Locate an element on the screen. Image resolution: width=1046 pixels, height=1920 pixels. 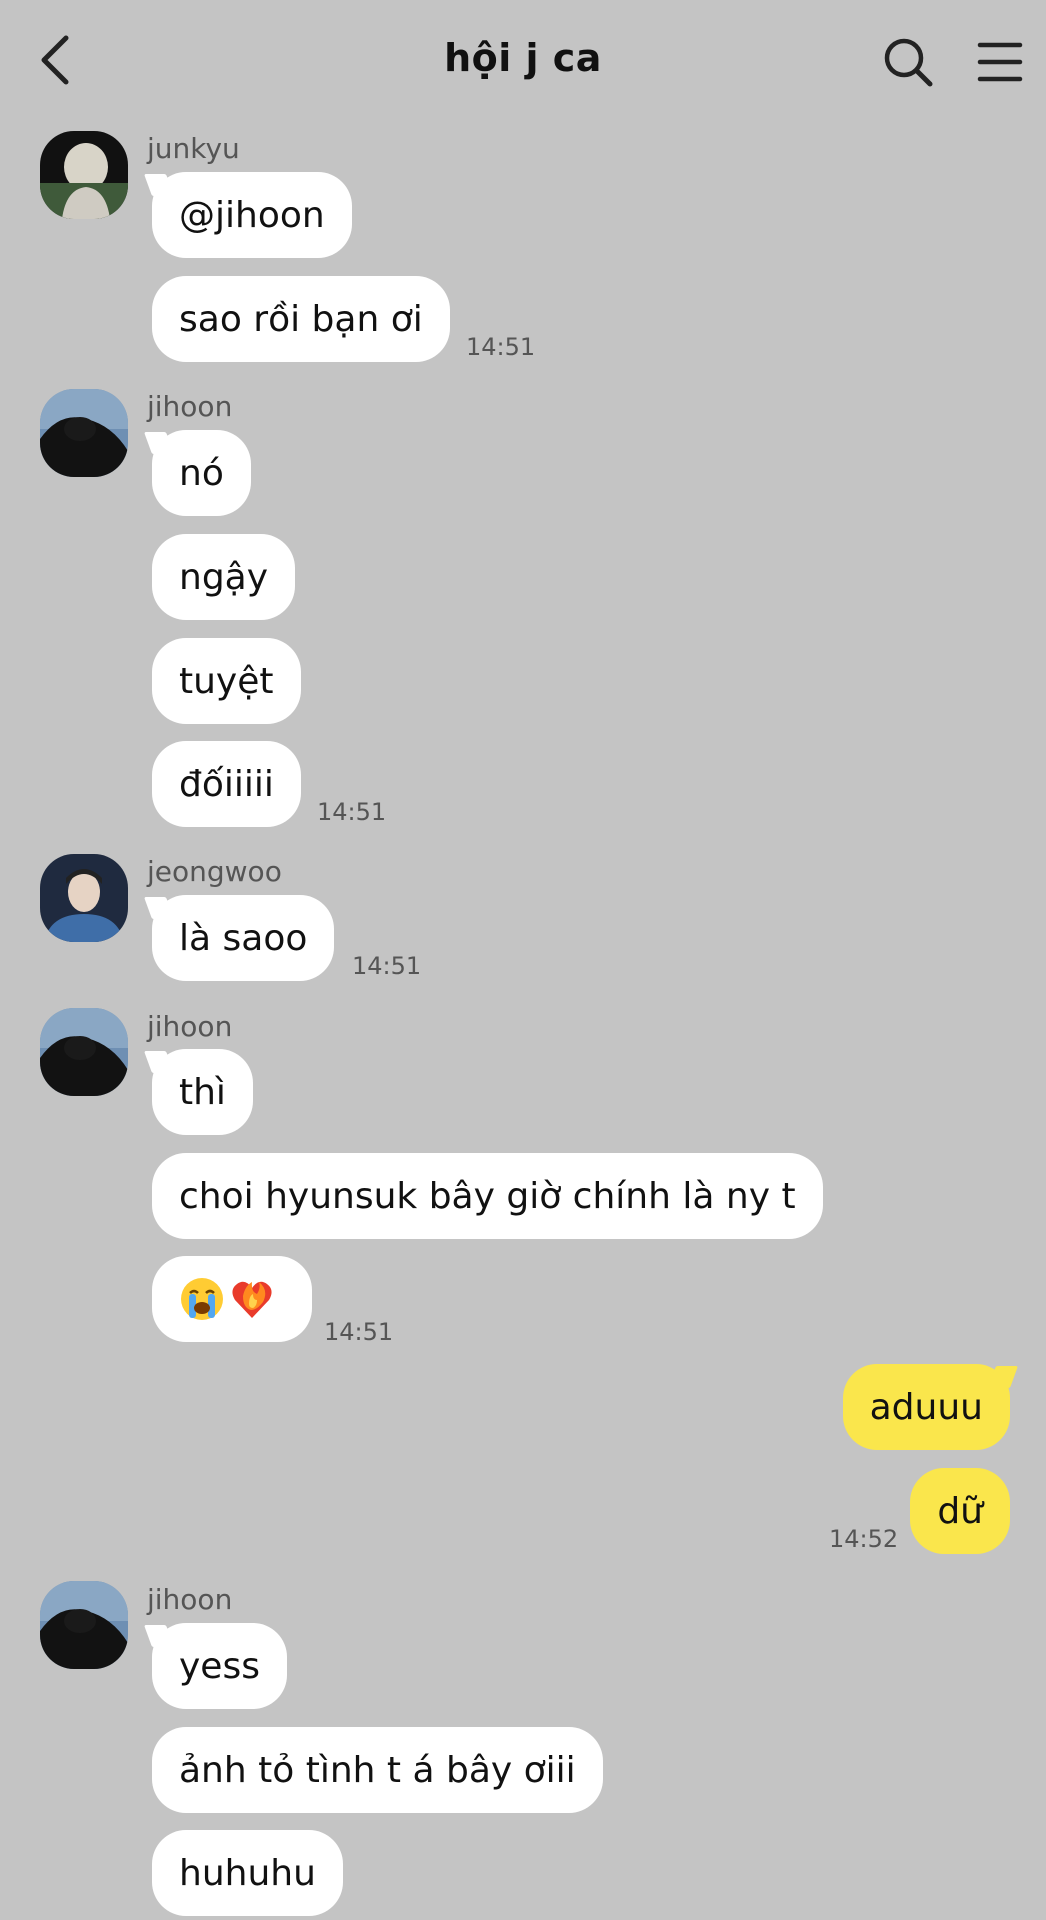
message-bubble: yess is located at coordinates (219, 1666).